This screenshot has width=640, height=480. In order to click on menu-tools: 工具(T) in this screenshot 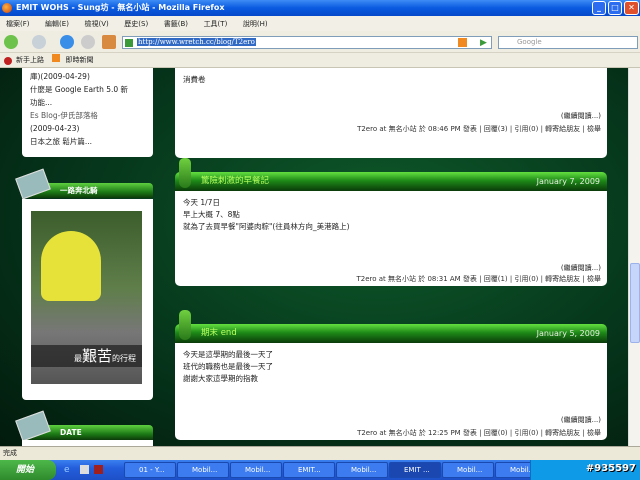, I will do `click(216, 24)`.